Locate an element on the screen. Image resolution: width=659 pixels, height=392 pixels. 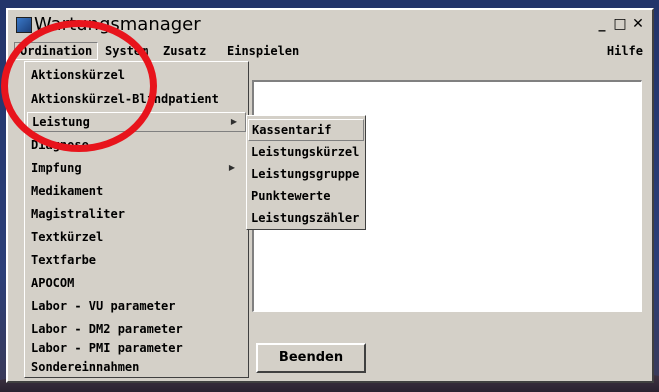
menu-item-impfung: Impfung ▶ is located at coordinates (137, 168).